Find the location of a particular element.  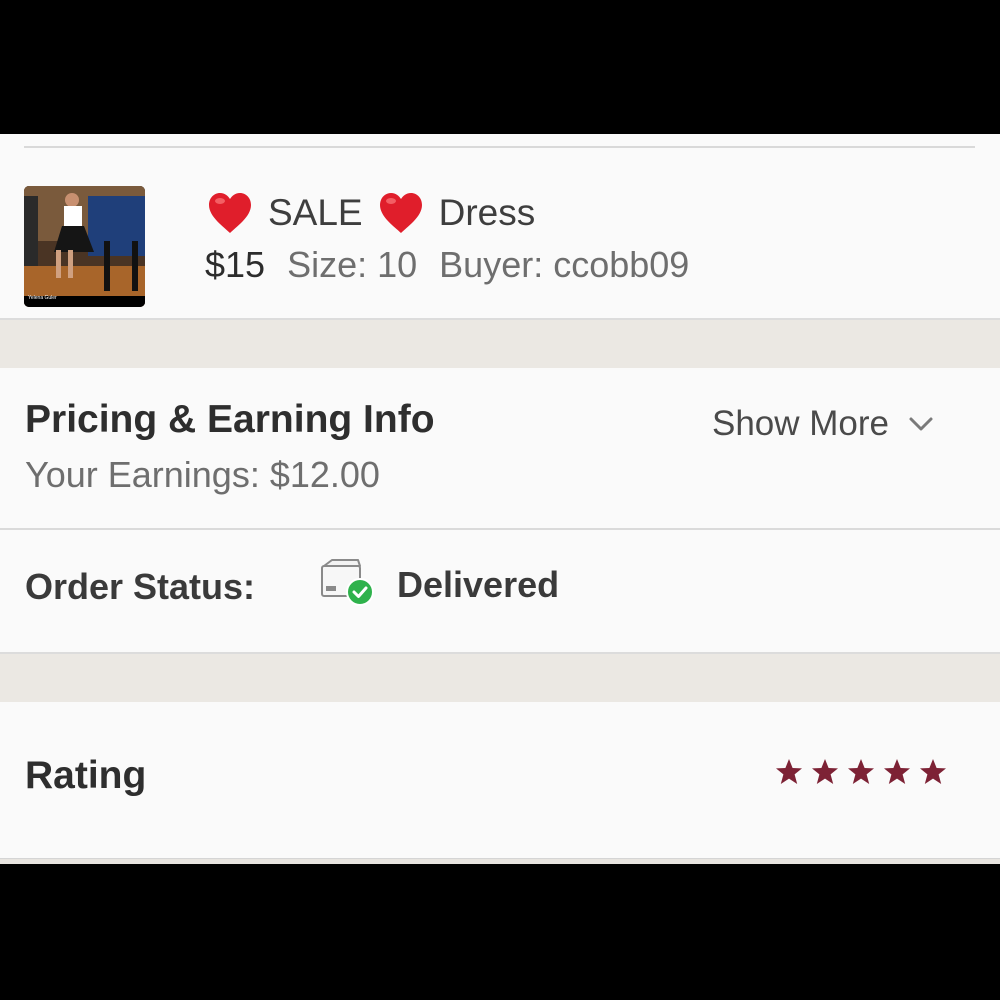

rating-label: Rating is located at coordinates (86, 775).